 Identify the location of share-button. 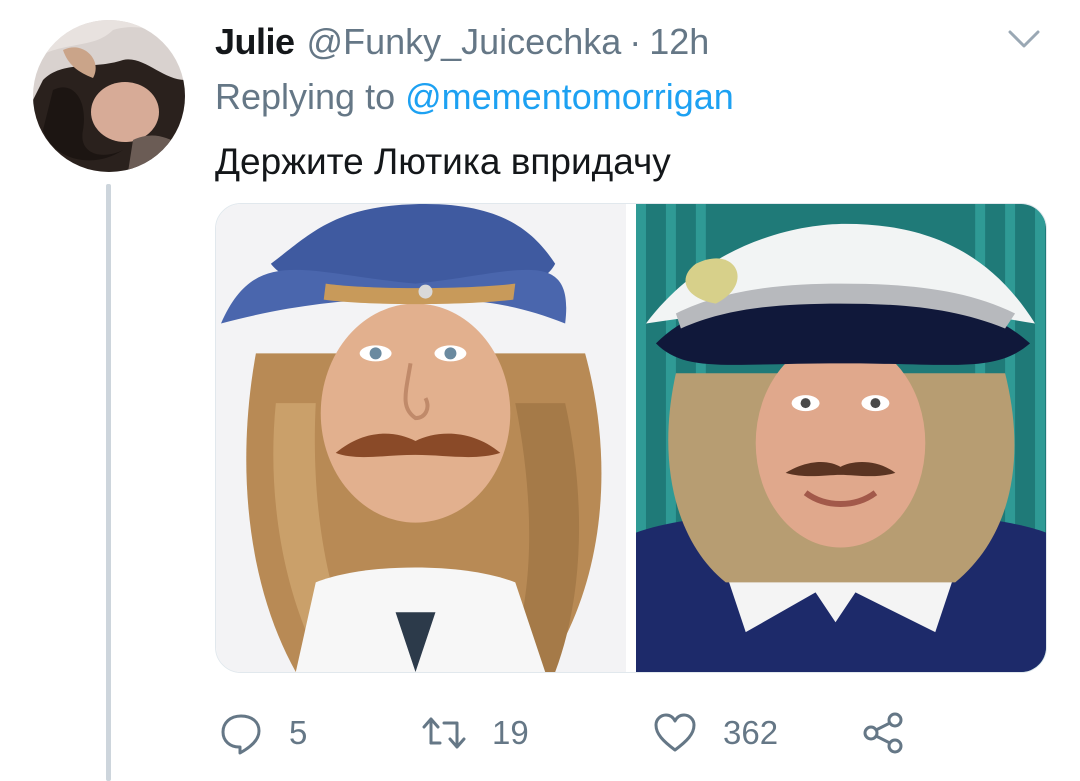
(883, 733).